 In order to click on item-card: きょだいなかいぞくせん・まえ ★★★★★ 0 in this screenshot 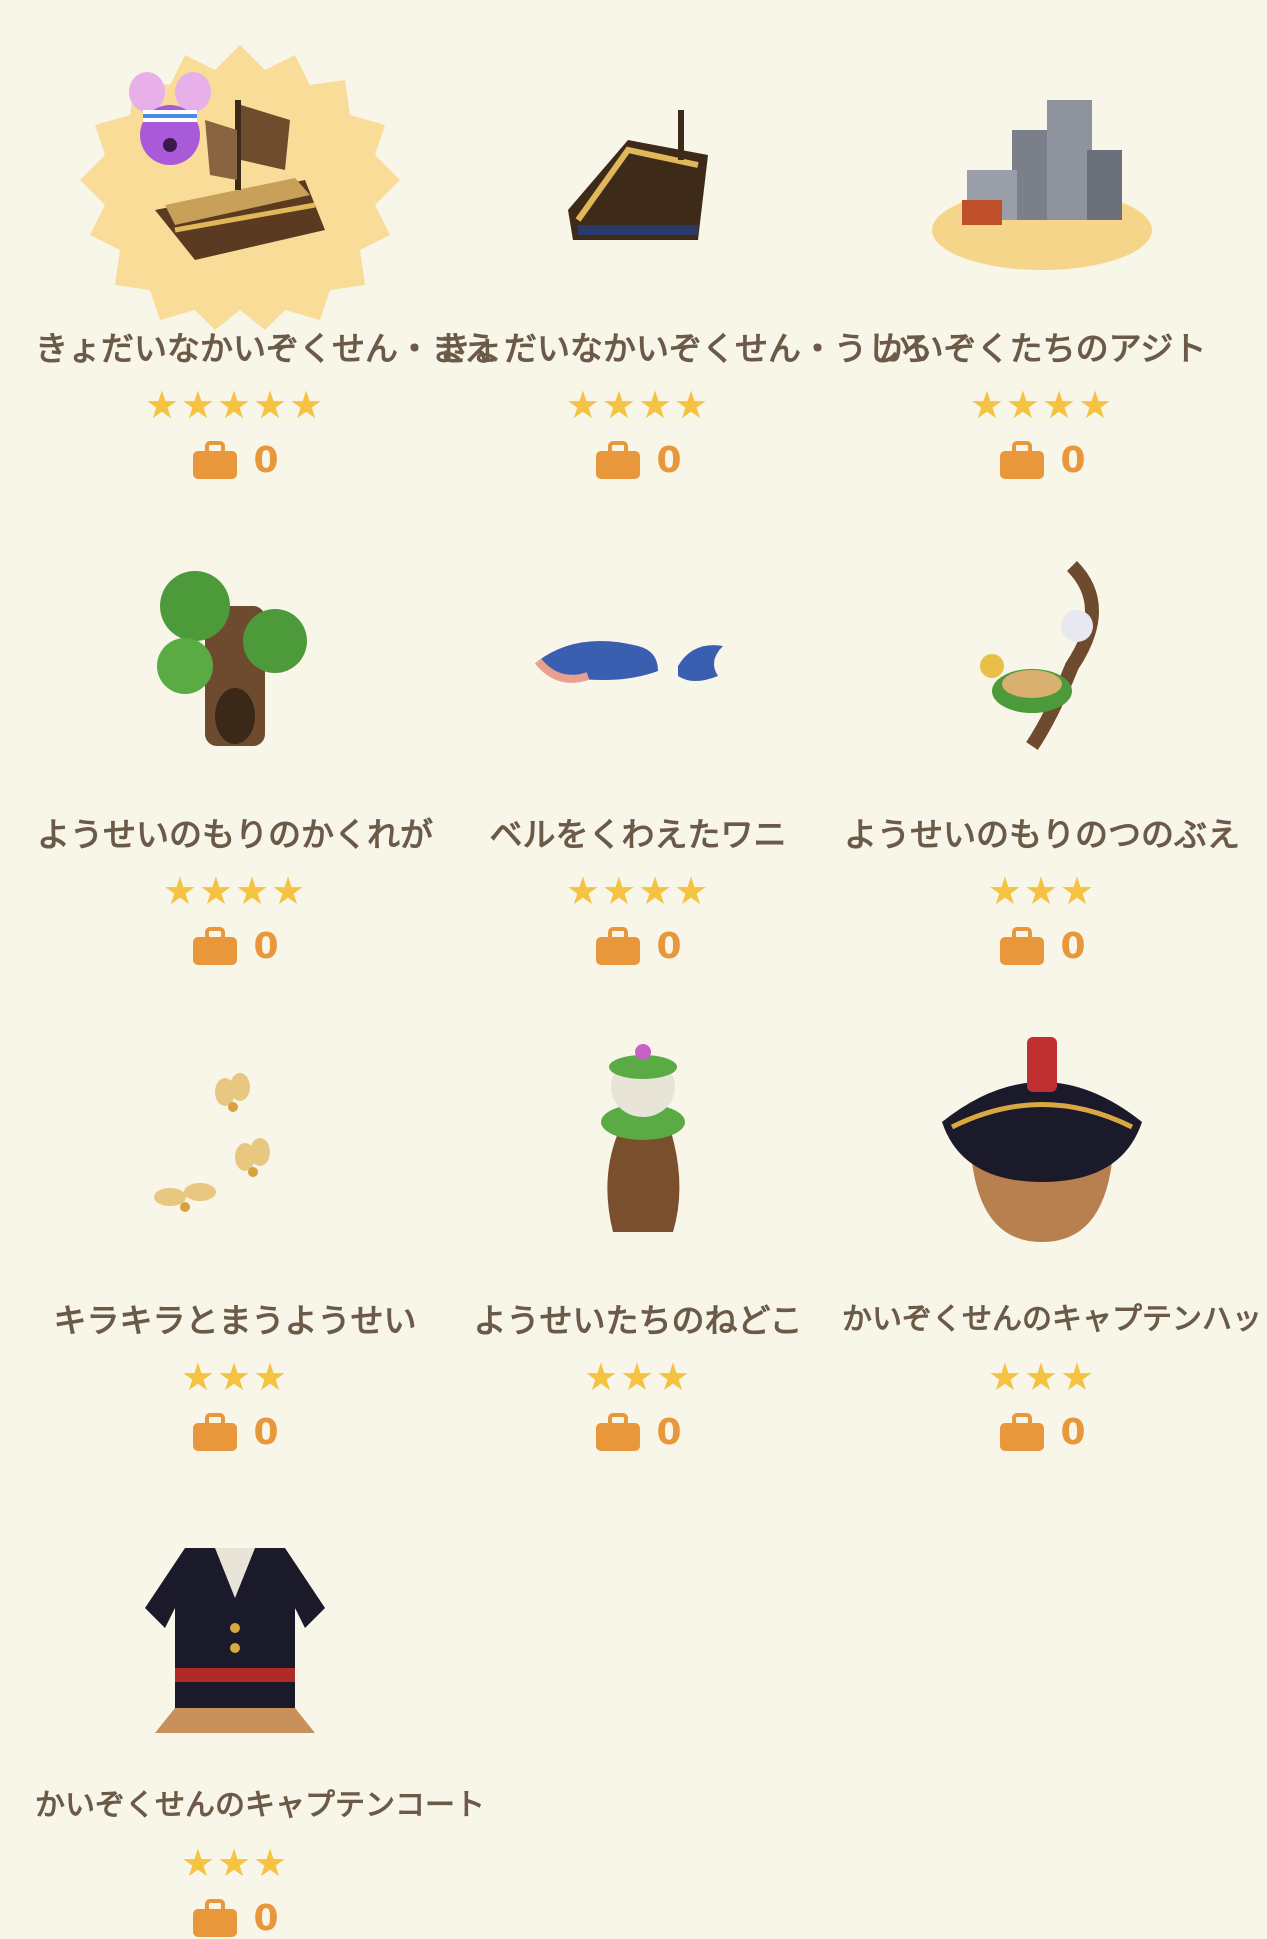, I will do `click(266, 255)`.